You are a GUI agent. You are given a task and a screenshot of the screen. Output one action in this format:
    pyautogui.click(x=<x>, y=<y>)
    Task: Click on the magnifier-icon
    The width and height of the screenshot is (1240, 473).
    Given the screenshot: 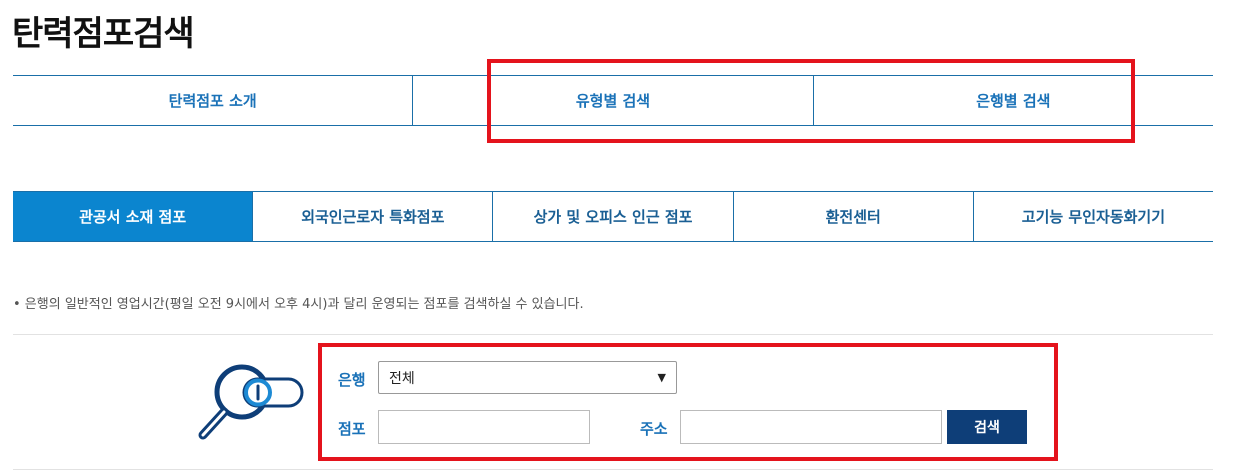 What is the action you would take?
    pyautogui.click(x=252, y=402)
    